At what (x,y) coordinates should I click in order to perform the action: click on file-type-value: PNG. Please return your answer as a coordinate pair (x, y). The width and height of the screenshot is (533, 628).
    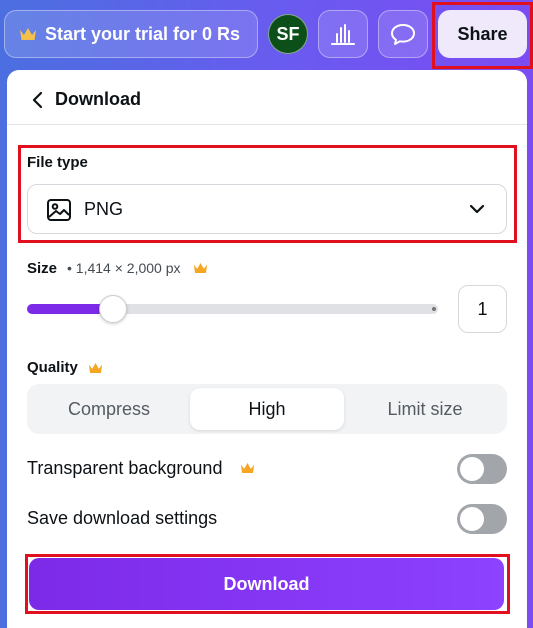
    Looking at the image, I should click on (104, 209).